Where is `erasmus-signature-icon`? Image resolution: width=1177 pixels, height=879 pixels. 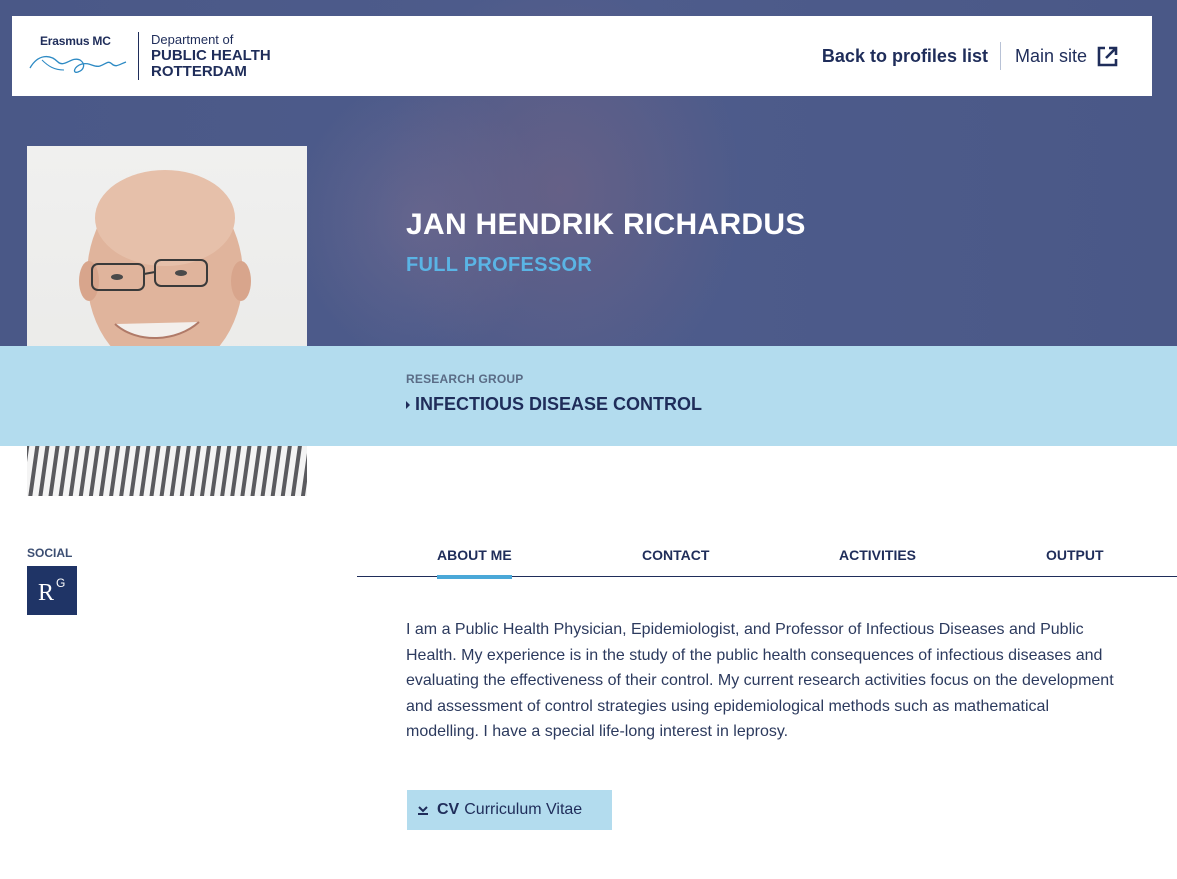
erasmus-signature-icon is located at coordinates (78, 64).